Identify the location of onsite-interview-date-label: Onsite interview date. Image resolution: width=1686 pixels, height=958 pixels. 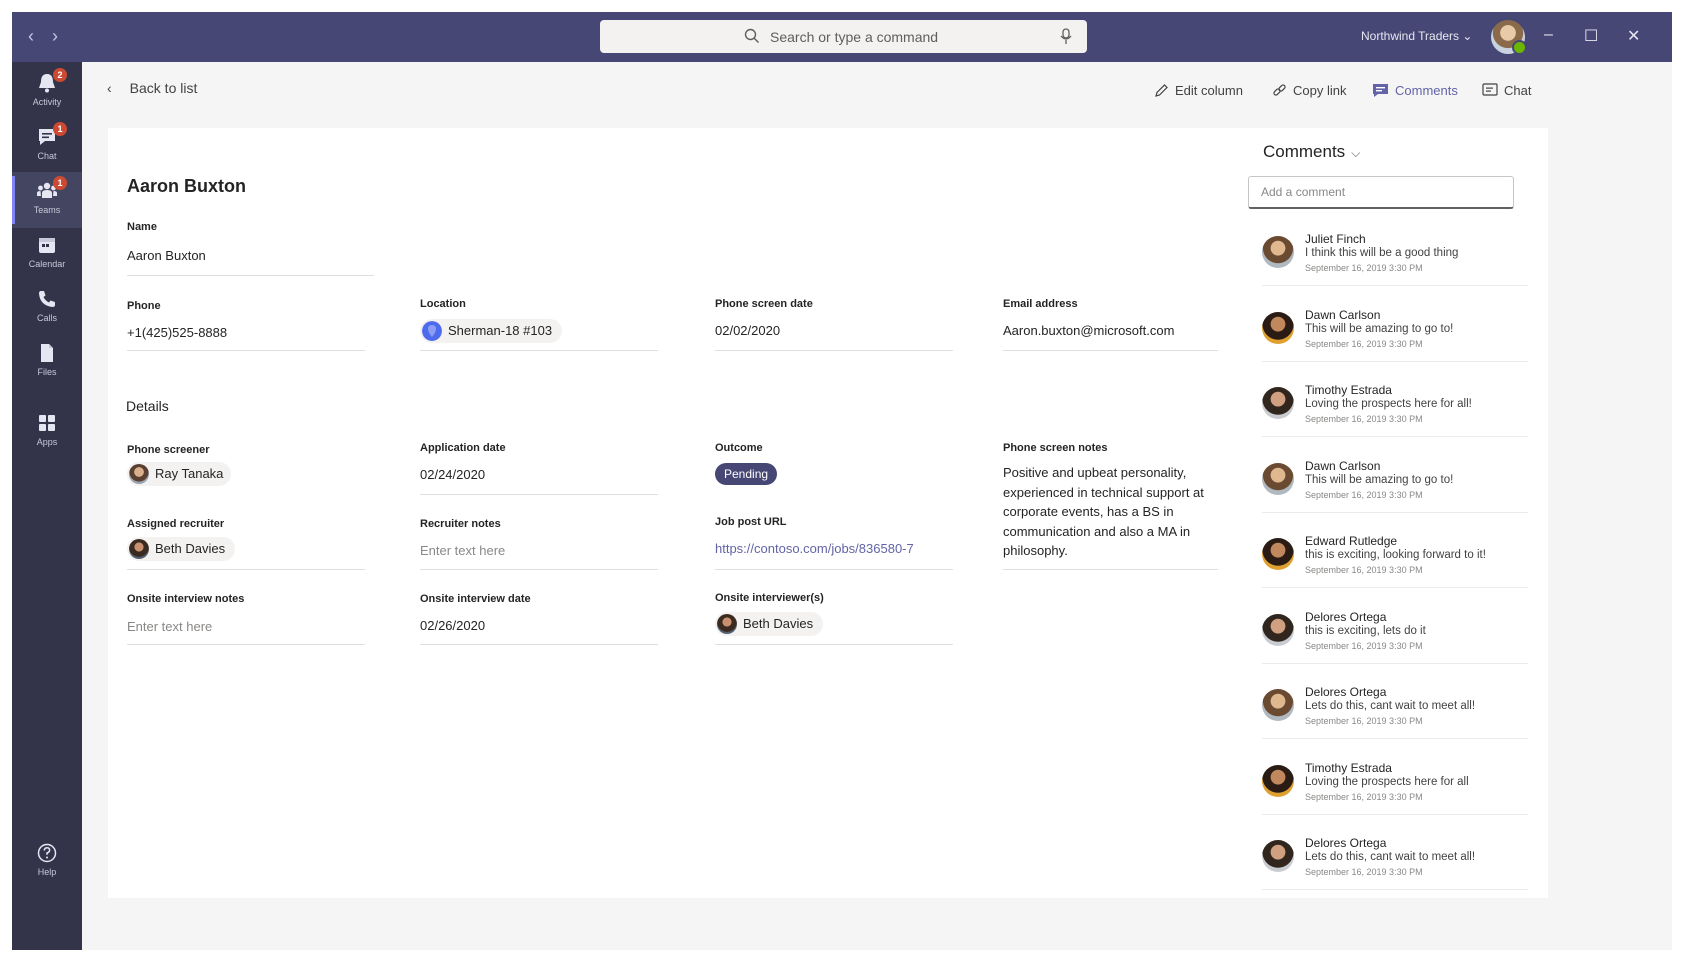
(475, 599).